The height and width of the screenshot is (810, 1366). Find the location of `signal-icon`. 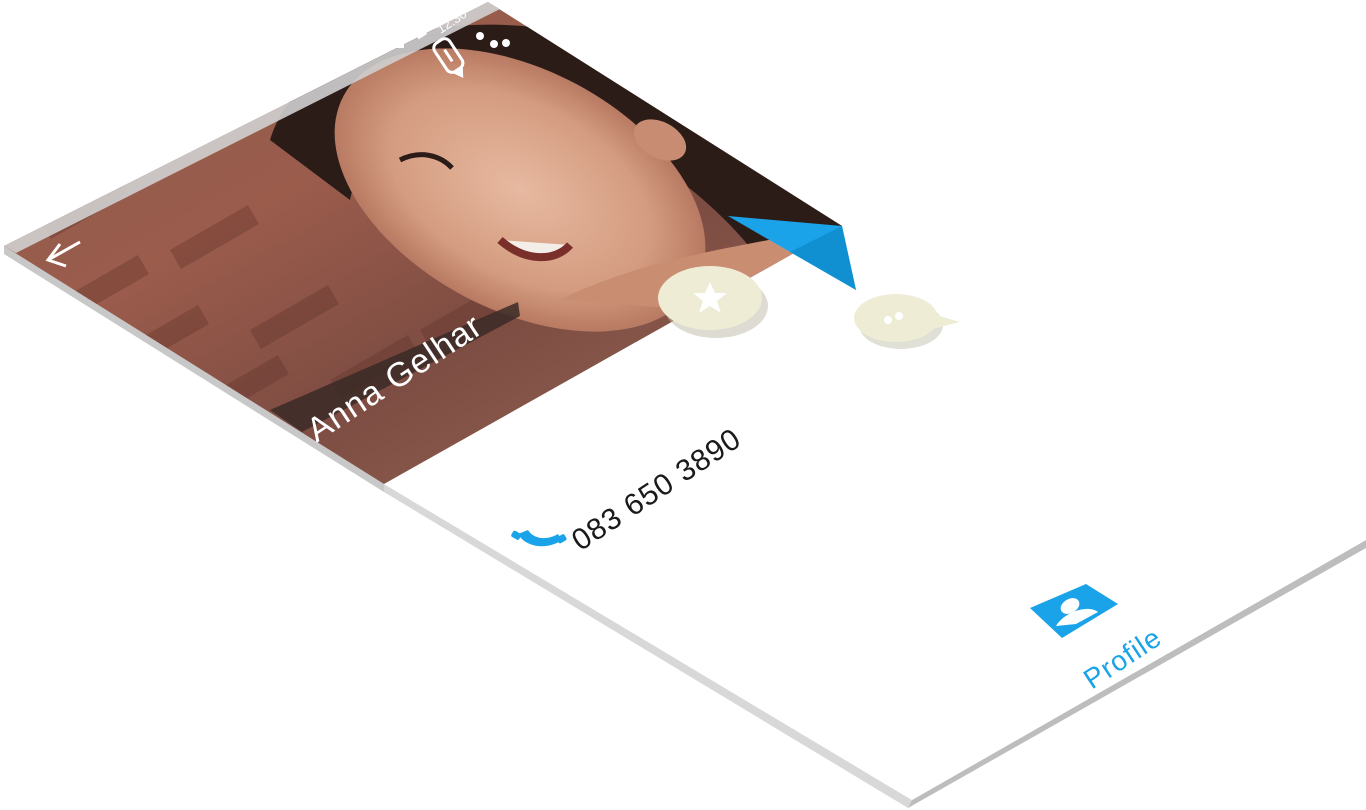

signal-icon is located at coordinates (397, 41).